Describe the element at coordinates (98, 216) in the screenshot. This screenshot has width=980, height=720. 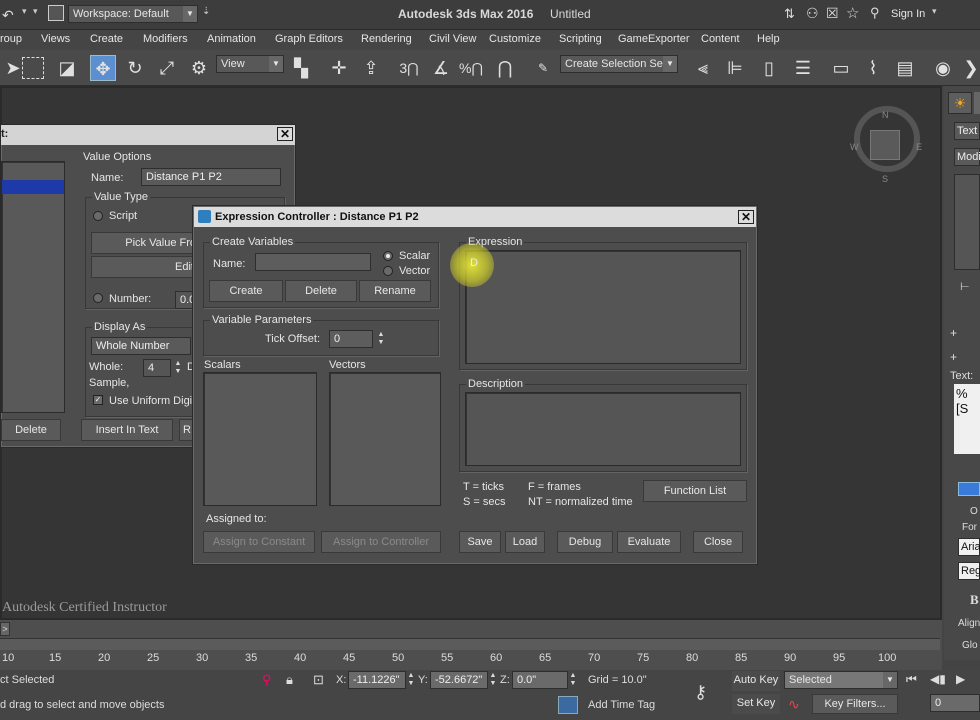
I see `script-radio` at that location.